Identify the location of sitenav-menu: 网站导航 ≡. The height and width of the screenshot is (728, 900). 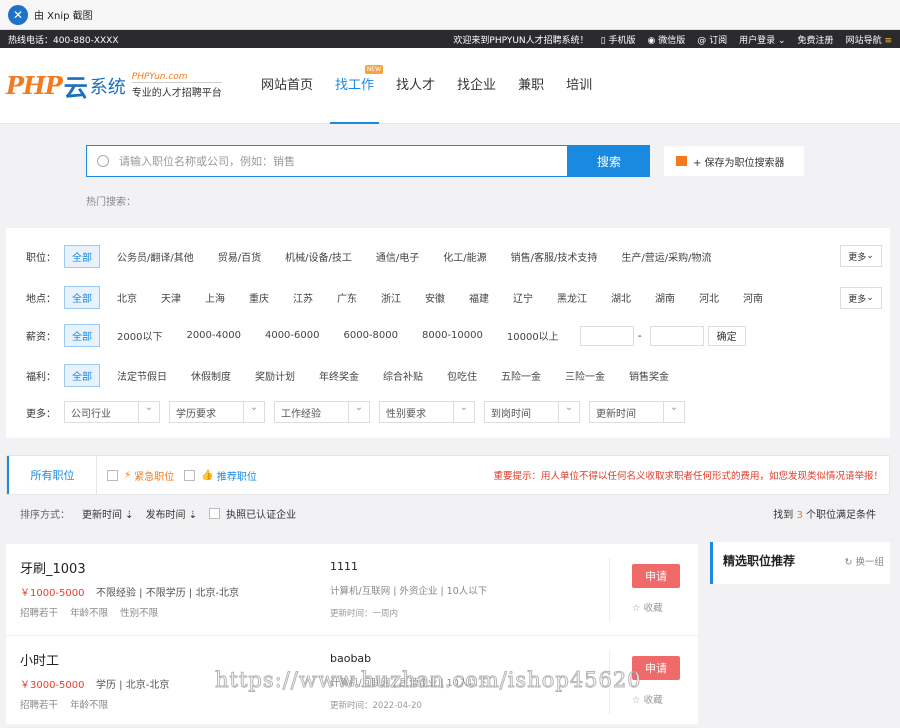
(869, 39).